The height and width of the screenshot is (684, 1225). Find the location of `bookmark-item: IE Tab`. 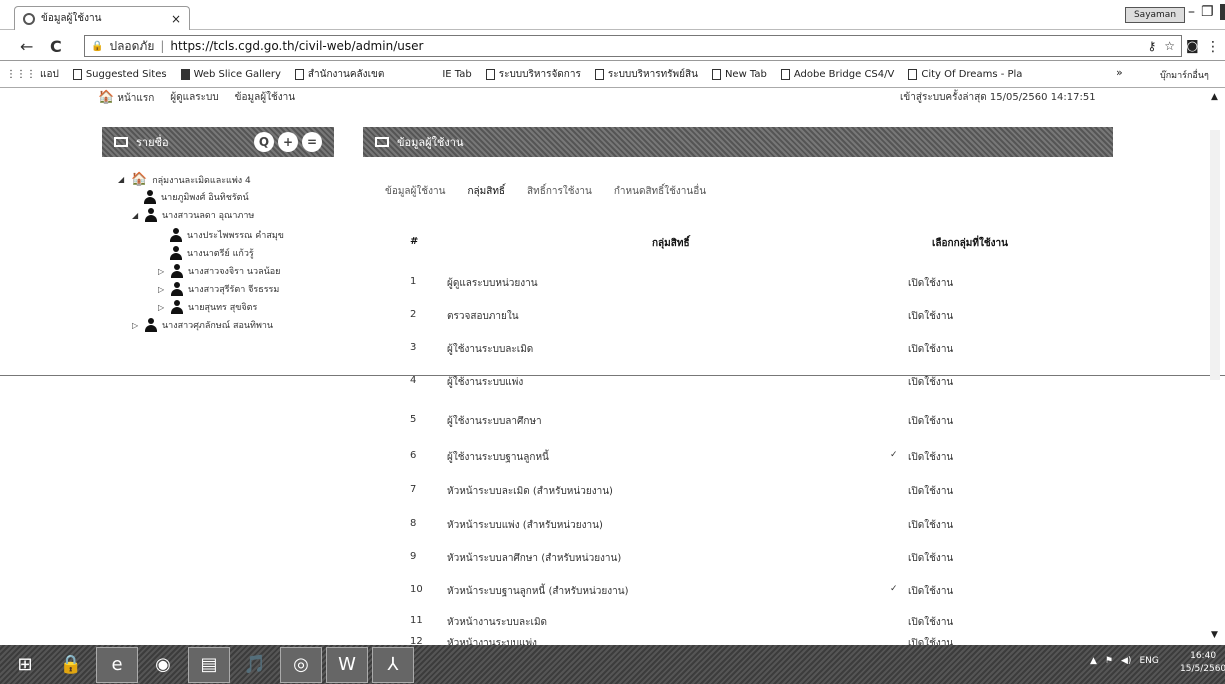

bookmark-item: IE Tab is located at coordinates (456, 74).